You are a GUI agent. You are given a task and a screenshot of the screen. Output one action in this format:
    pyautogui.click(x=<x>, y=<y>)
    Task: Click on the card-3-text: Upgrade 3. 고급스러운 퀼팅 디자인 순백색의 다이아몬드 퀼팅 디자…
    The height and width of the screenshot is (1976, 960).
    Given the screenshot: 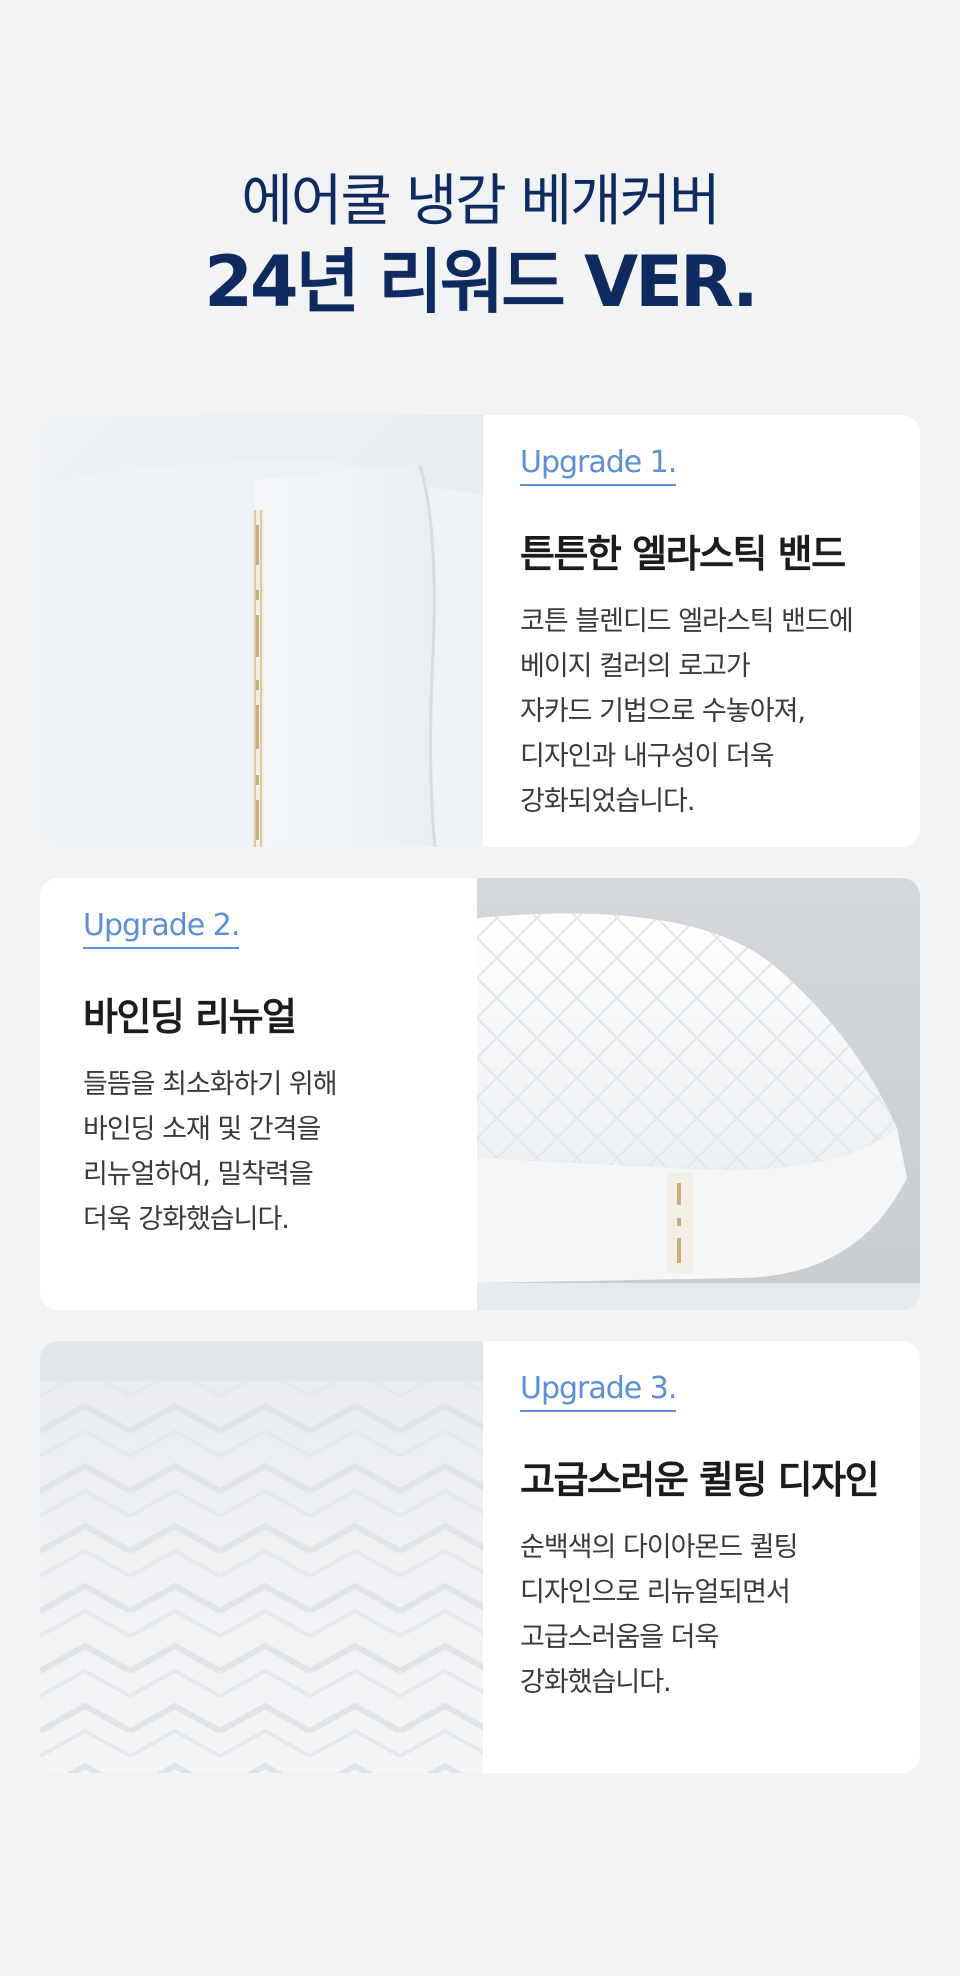 What is the action you would take?
    pyautogui.click(x=720, y=1557)
    